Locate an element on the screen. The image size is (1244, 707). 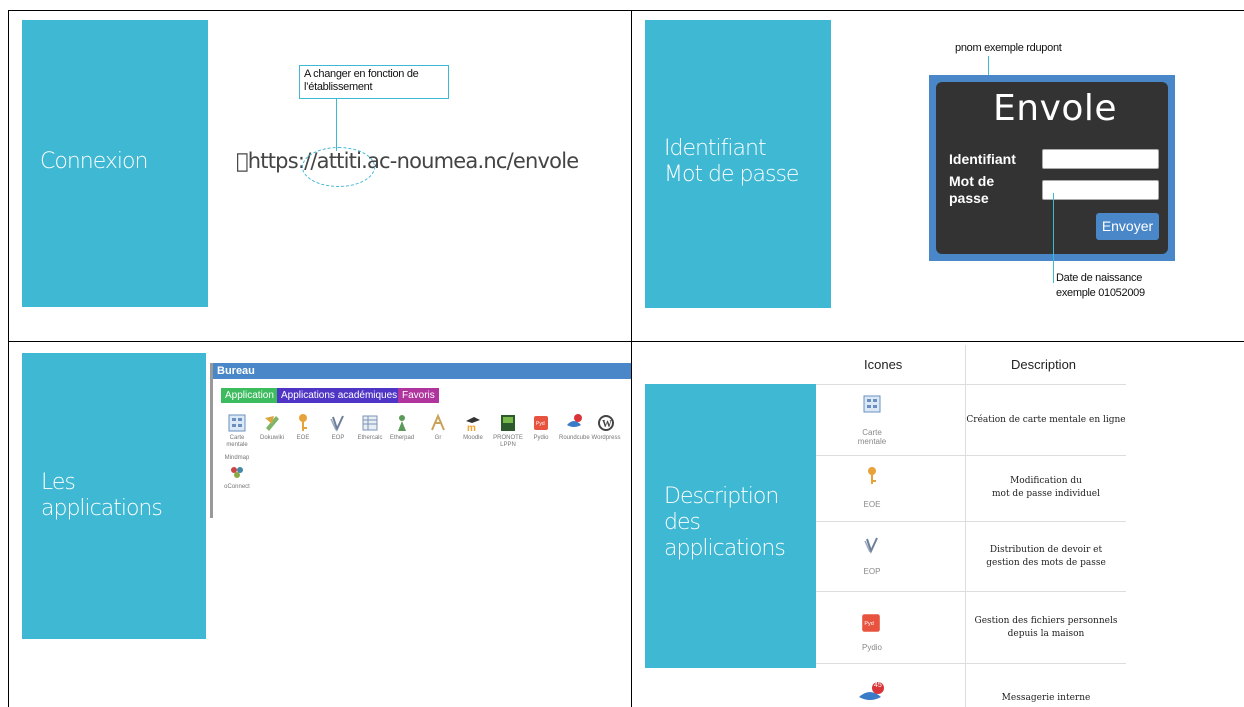
icon-label: EOP is located at coordinates (872, 571).